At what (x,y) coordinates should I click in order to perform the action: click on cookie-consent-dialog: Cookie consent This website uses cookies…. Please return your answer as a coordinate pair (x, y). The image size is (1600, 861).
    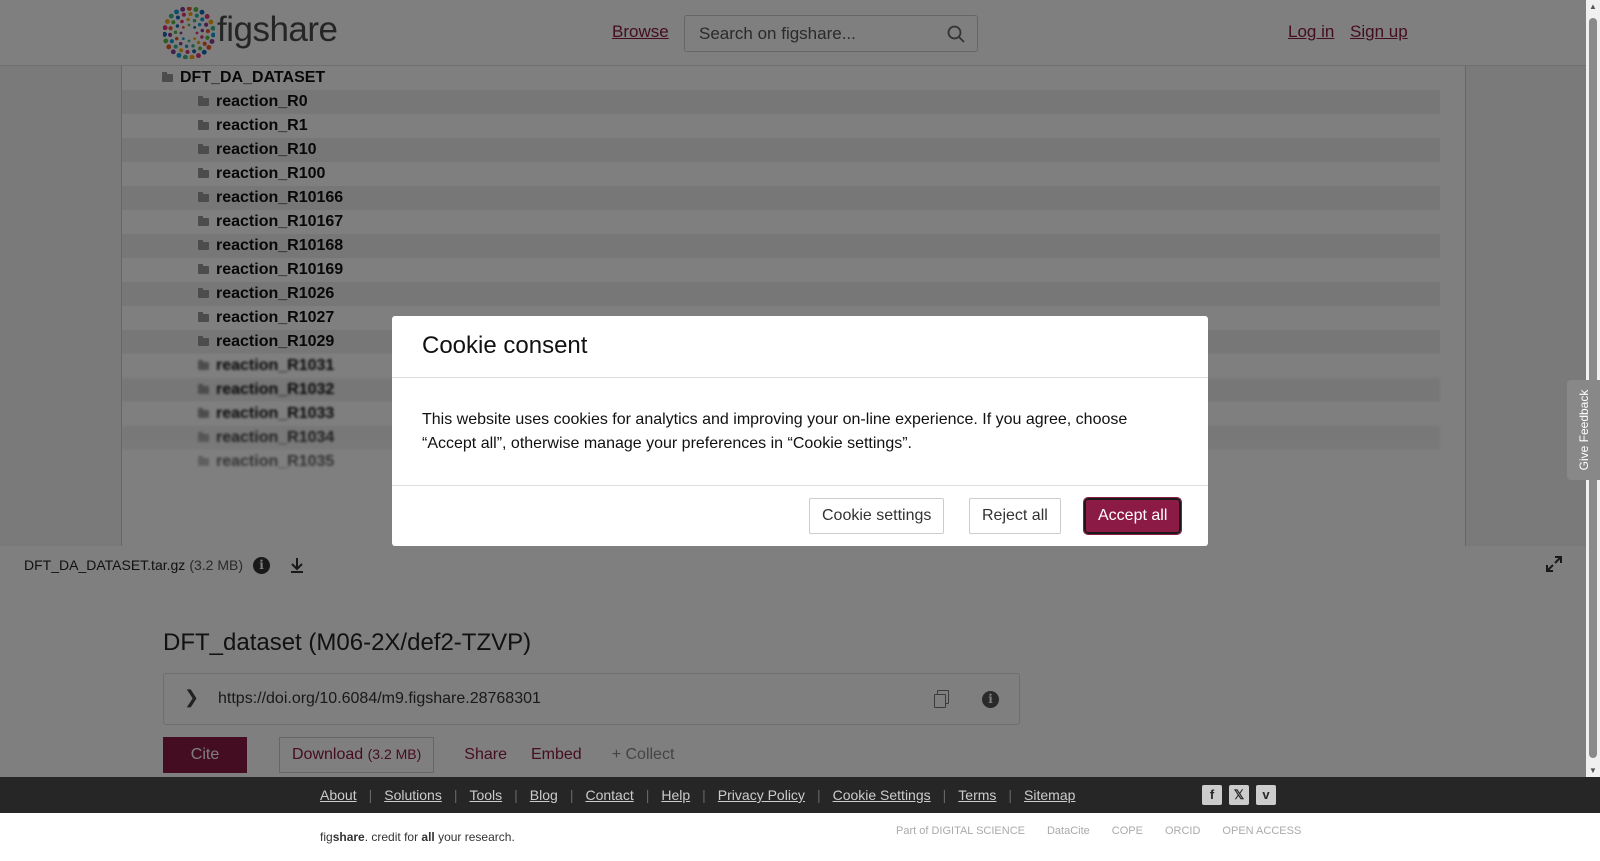
    Looking at the image, I should click on (800, 431).